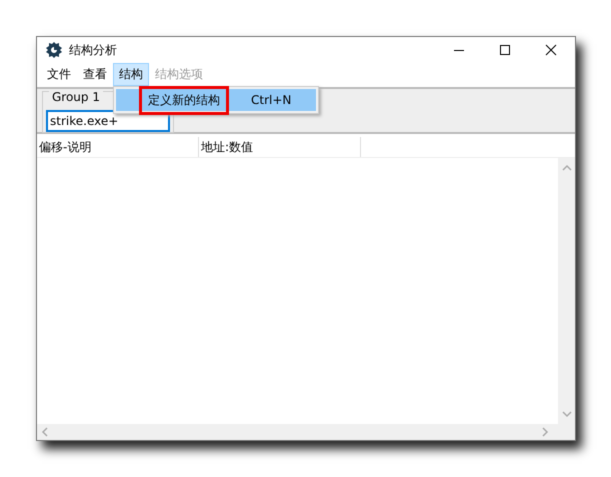 The width and height of the screenshot is (611, 477). What do you see at coordinates (280, 147) in the screenshot?
I see `column-header: 地址:数值` at bounding box center [280, 147].